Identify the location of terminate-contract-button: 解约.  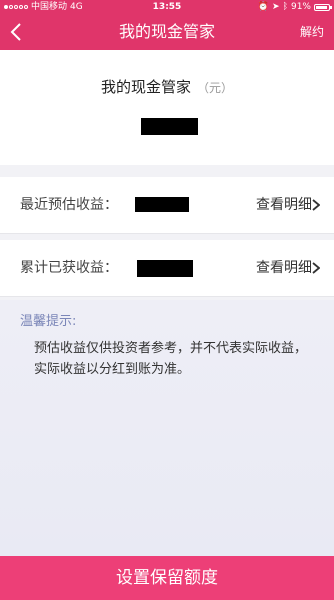
(312, 32).